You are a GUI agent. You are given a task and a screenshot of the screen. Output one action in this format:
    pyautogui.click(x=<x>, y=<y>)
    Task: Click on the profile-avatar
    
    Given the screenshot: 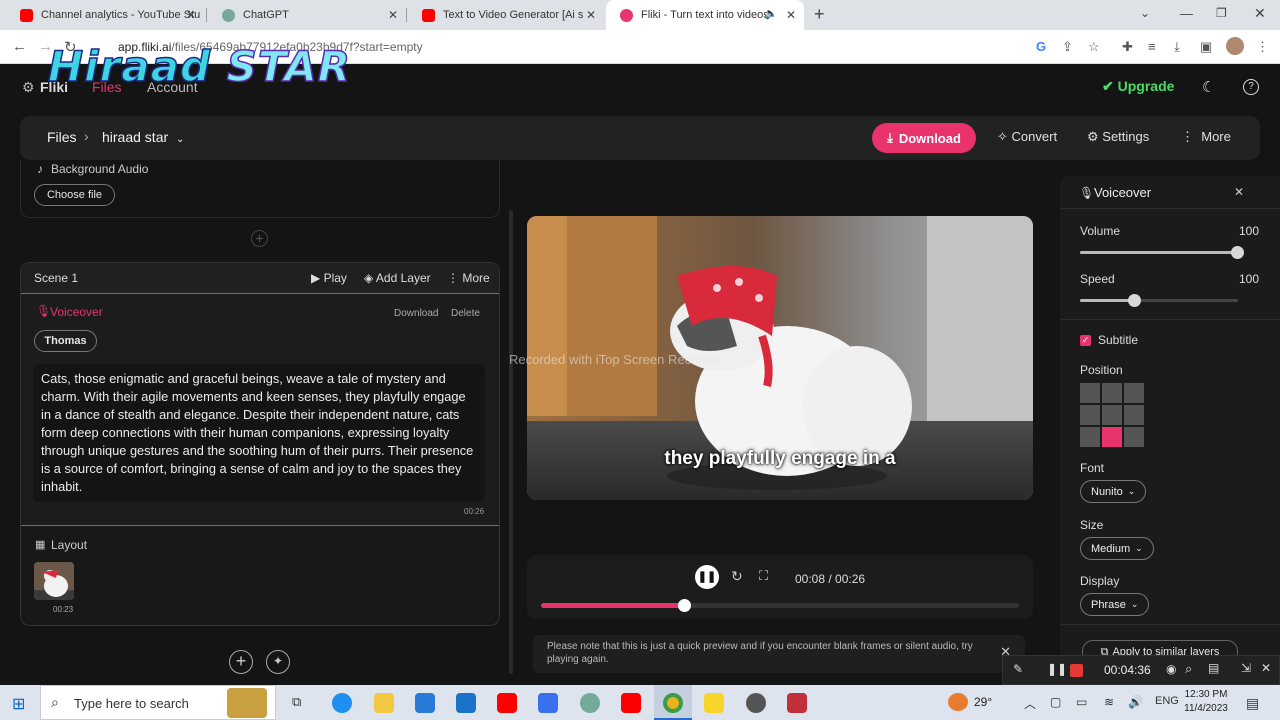 What is the action you would take?
    pyautogui.click(x=1235, y=46)
    